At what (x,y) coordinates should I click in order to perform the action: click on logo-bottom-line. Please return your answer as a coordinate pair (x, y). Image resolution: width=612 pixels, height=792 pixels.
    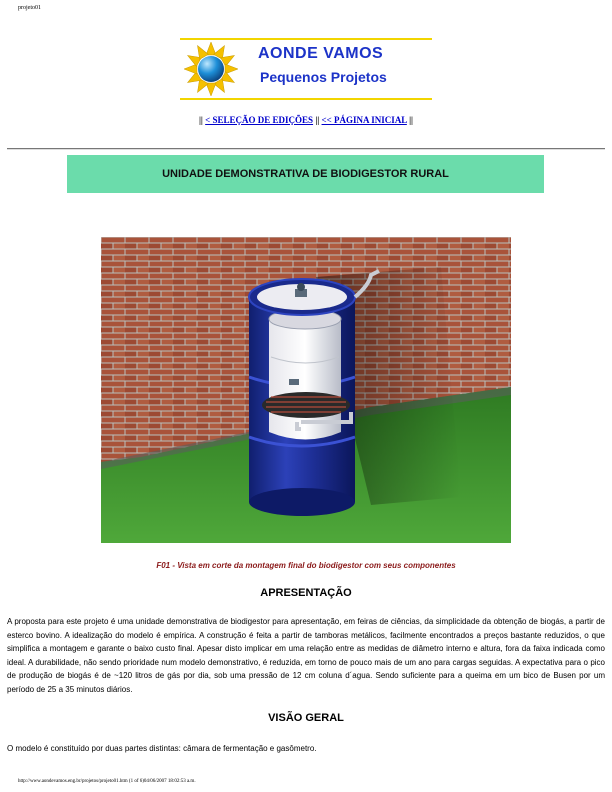
    Looking at the image, I should click on (306, 99).